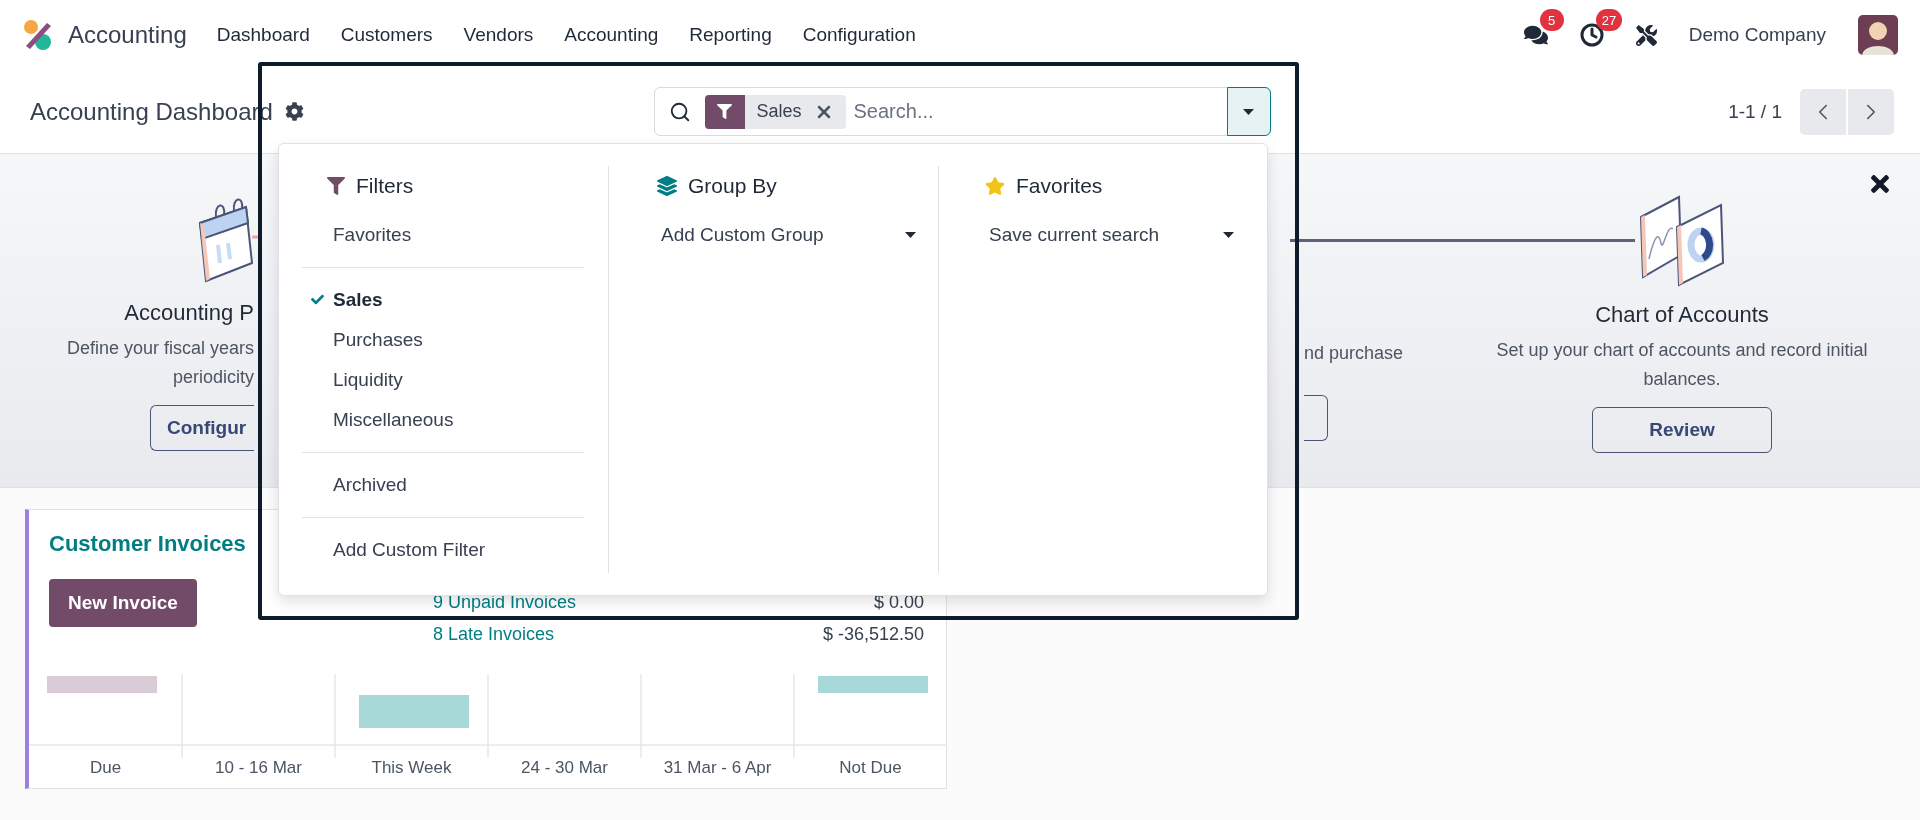  What do you see at coordinates (38, 35) in the screenshot?
I see `app-logo-icon` at bounding box center [38, 35].